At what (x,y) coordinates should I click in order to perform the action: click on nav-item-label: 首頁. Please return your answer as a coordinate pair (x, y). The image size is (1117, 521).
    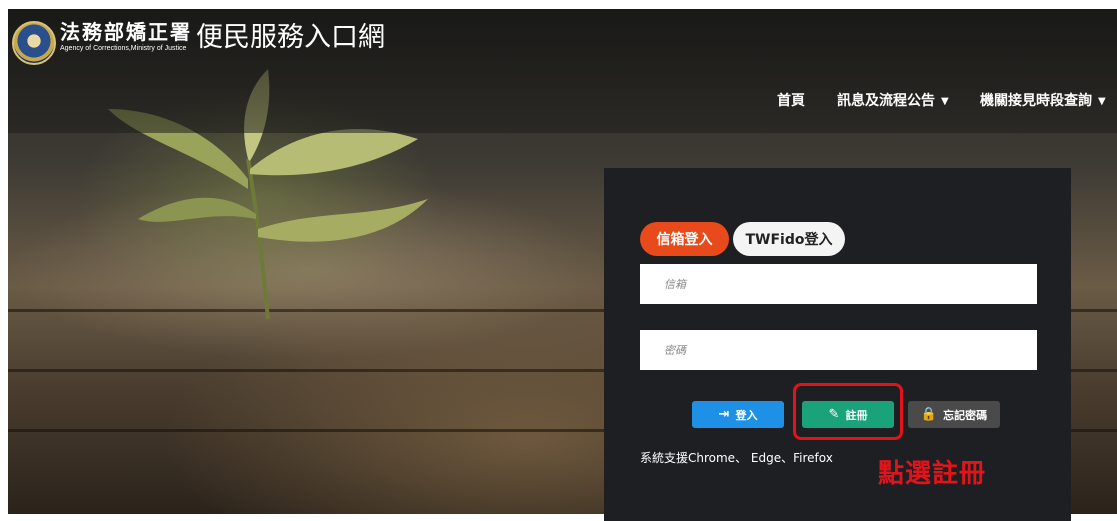
    Looking at the image, I should click on (791, 101).